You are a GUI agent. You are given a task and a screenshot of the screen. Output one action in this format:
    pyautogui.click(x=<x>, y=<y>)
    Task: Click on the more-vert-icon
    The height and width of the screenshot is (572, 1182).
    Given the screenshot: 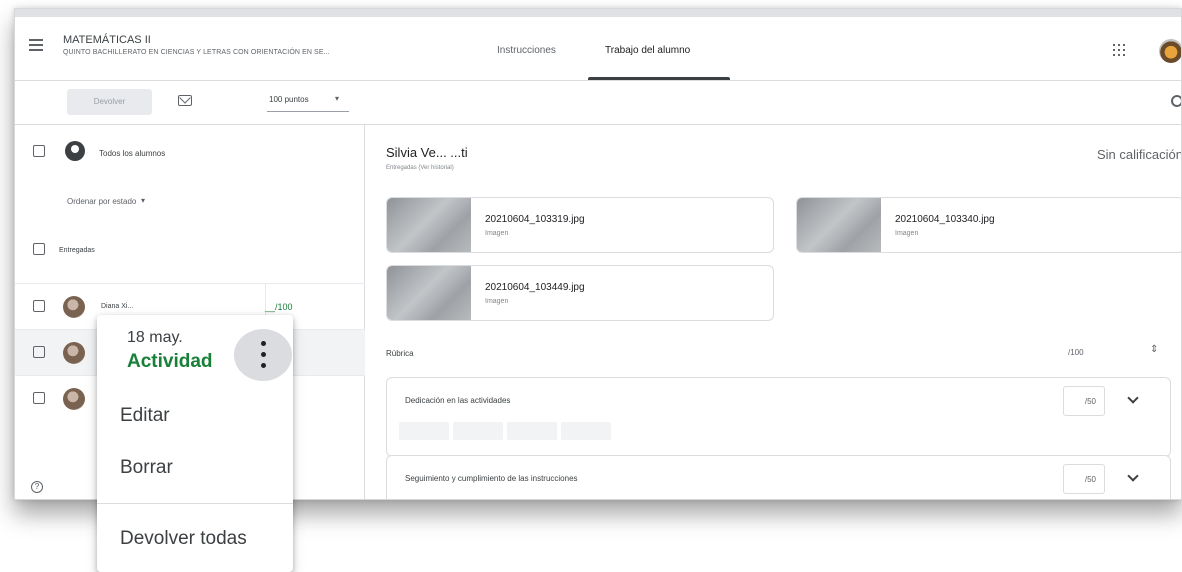 What is the action you would take?
    pyautogui.click(x=263, y=355)
    